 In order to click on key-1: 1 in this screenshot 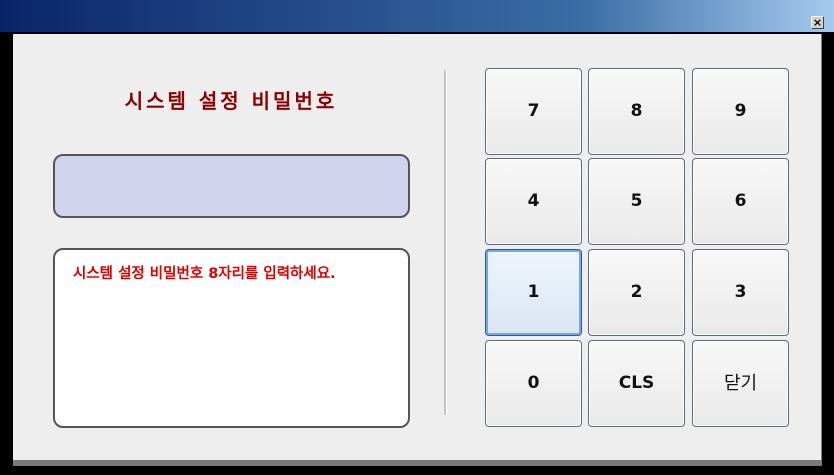, I will do `click(533, 292)`.